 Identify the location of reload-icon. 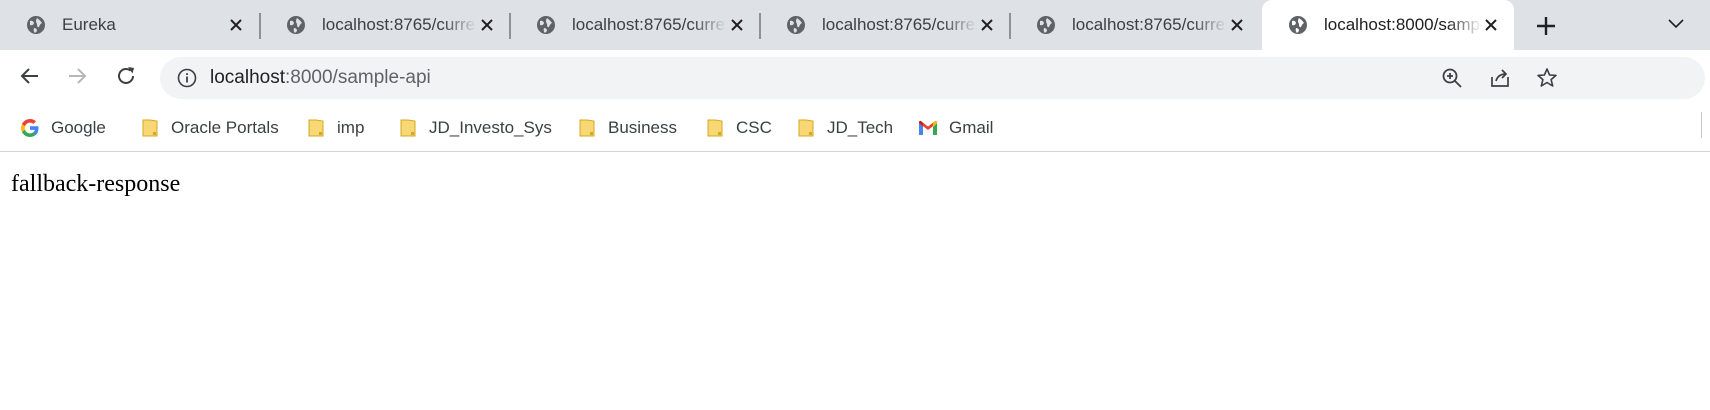
(126, 76).